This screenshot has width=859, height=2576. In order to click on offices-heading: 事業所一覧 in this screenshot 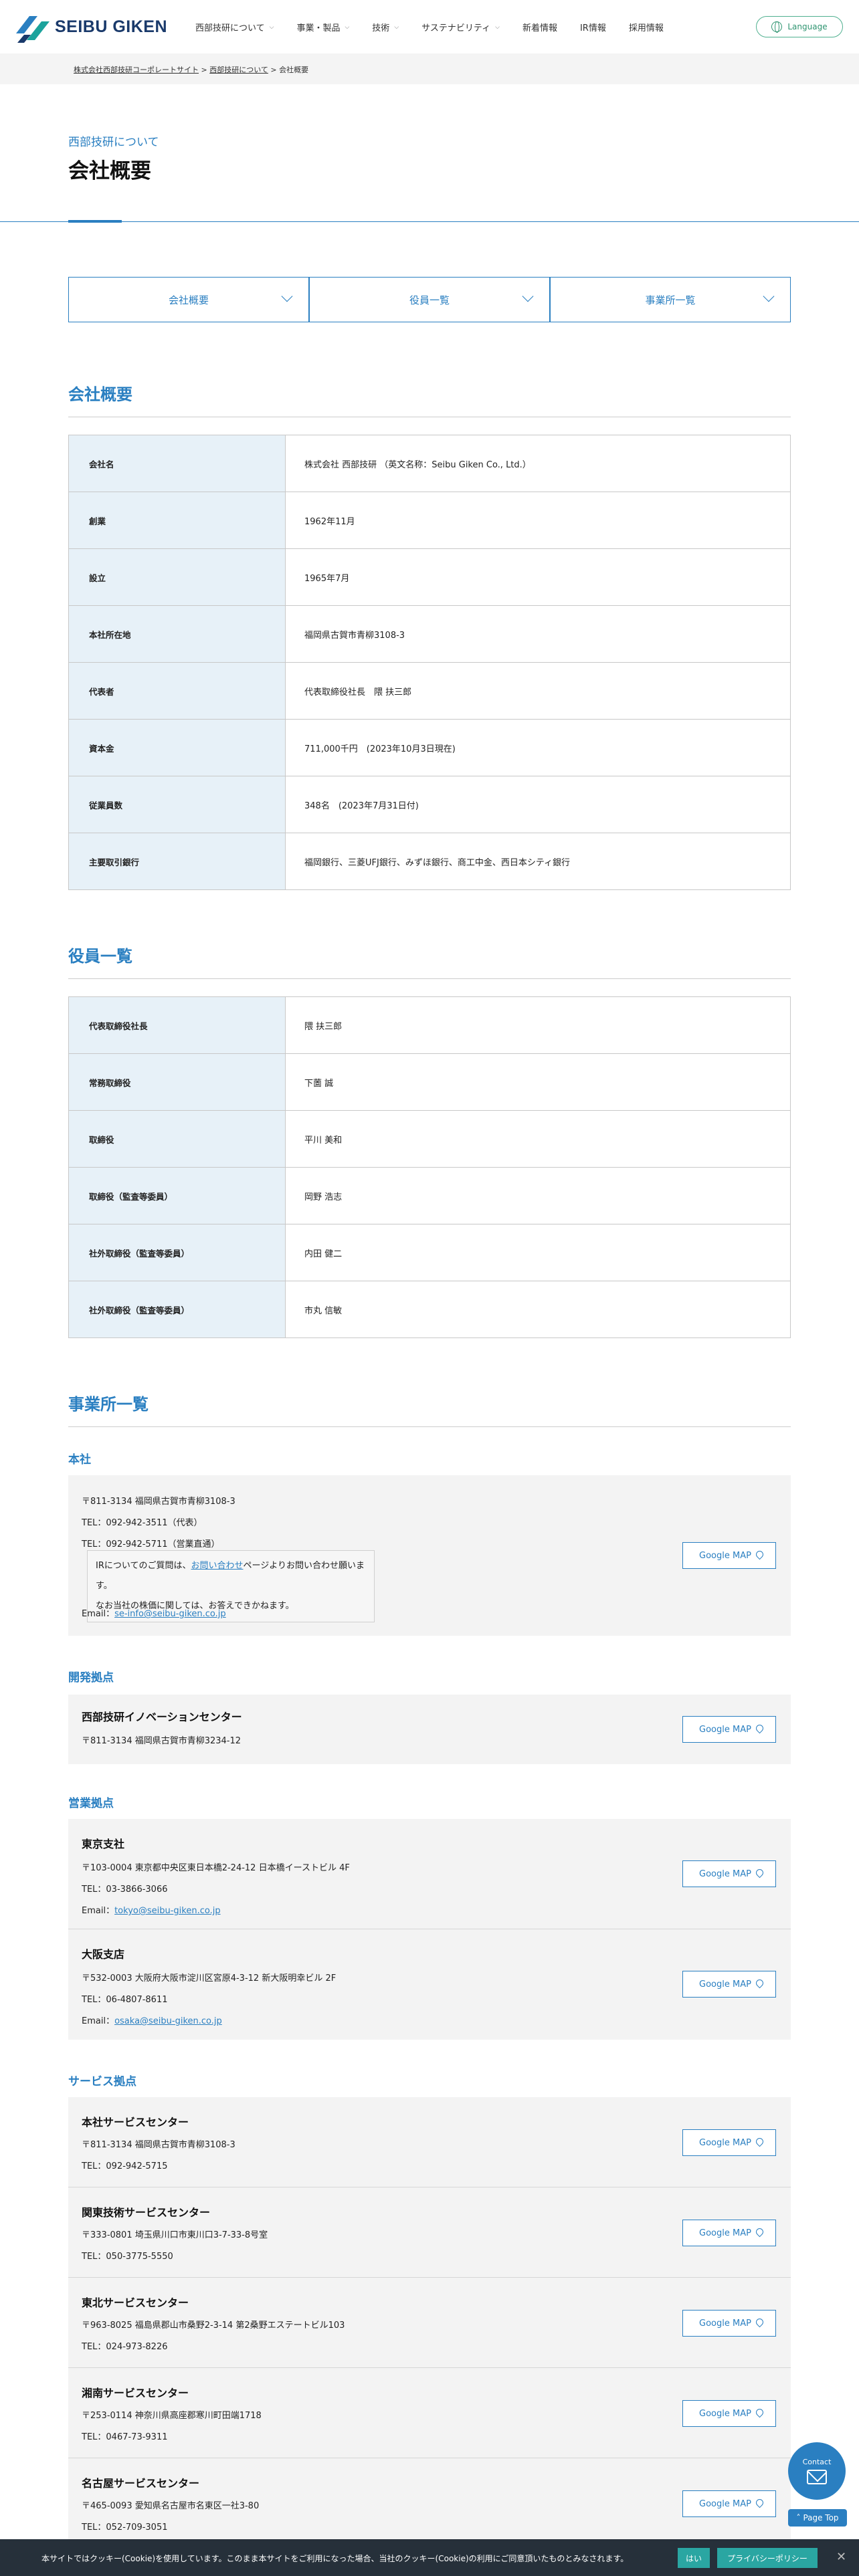, I will do `click(429, 1409)`.